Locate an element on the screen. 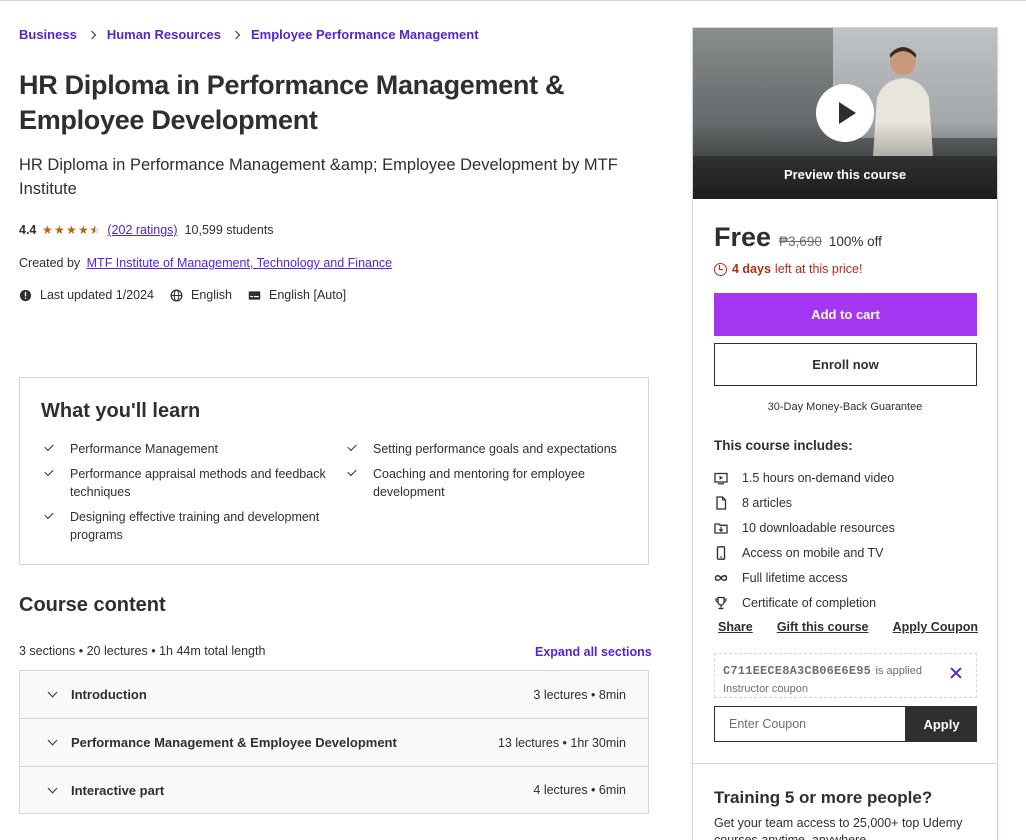 This screenshot has height=840, width=1026. learn-title: What you'll learn is located at coordinates (121, 411).